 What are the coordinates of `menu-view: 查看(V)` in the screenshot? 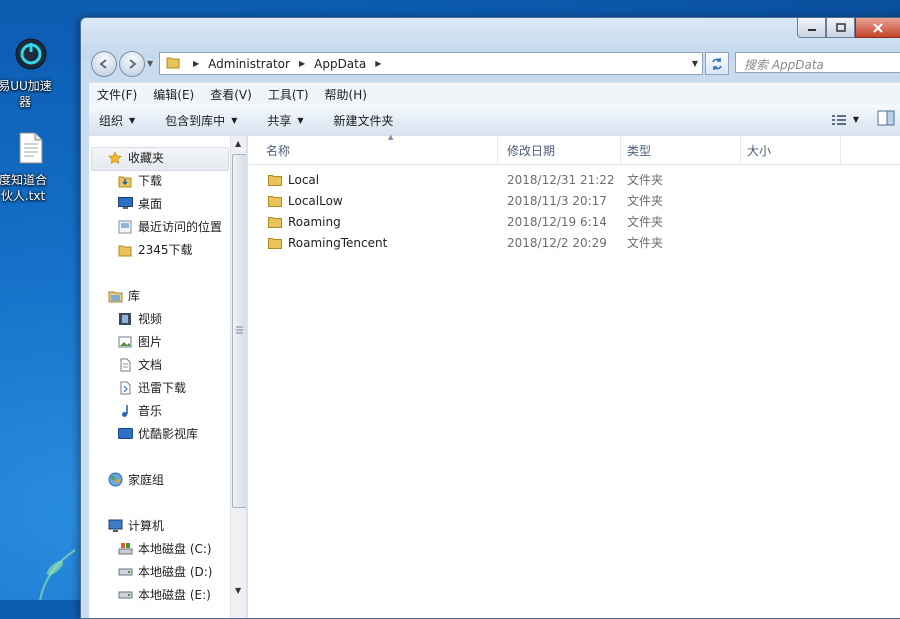 It's located at (231, 94).